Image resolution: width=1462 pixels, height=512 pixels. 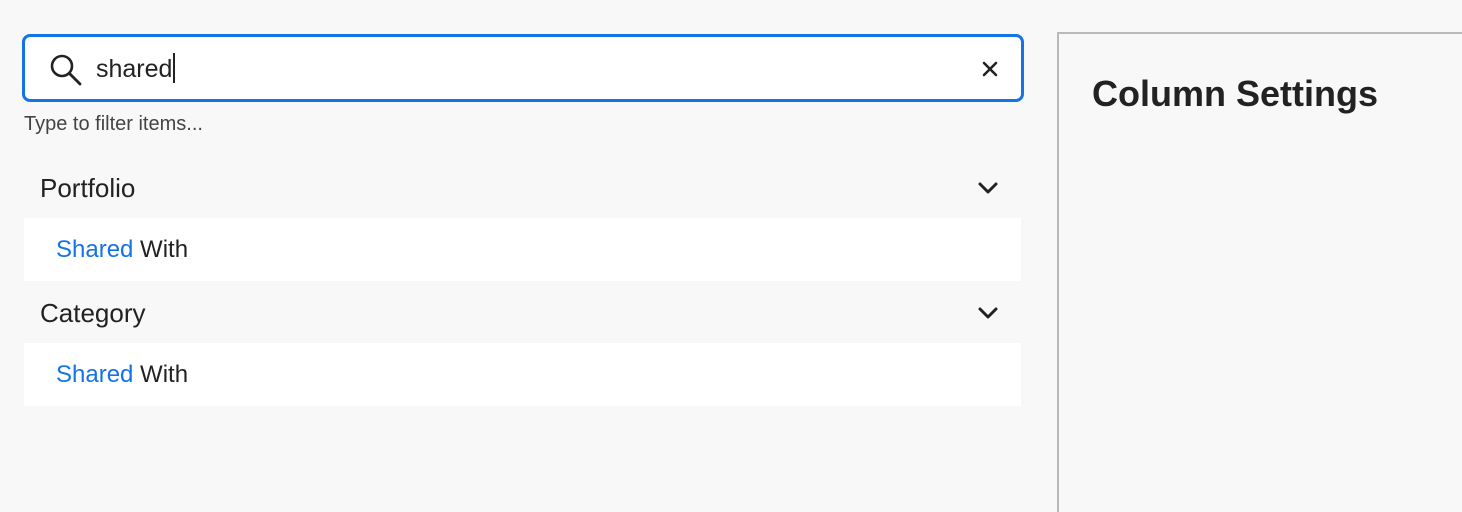 What do you see at coordinates (522, 188) in the screenshot?
I see `group-header-portfolio: Portfolio` at bounding box center [522, 188].